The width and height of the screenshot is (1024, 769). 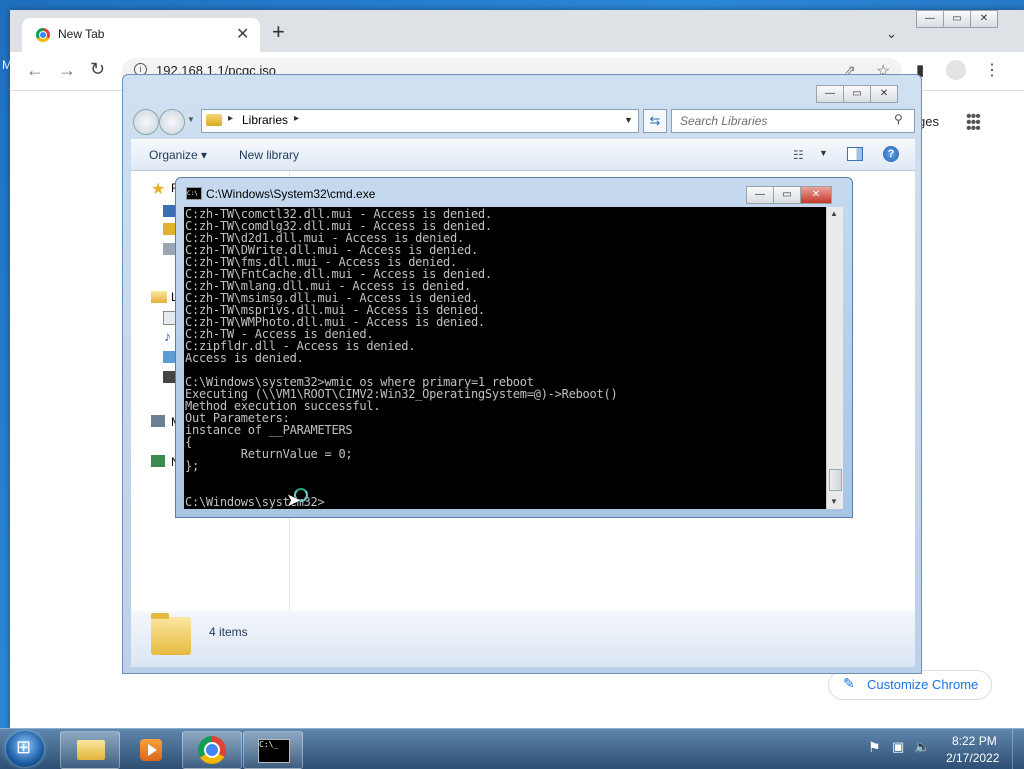 I want to click on customize-chrome-button: ✎ Customize Chrome, so click(x=910, y=685).